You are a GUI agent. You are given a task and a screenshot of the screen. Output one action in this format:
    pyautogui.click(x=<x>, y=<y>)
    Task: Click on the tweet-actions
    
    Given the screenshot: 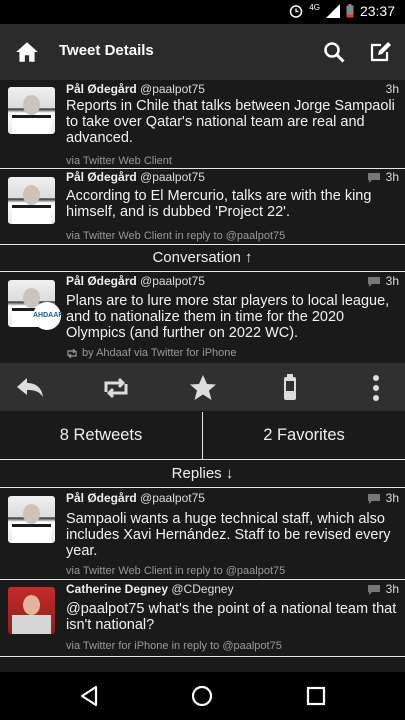 What is the action you would take?
    pyautogui.click(x=202, y=387)
    